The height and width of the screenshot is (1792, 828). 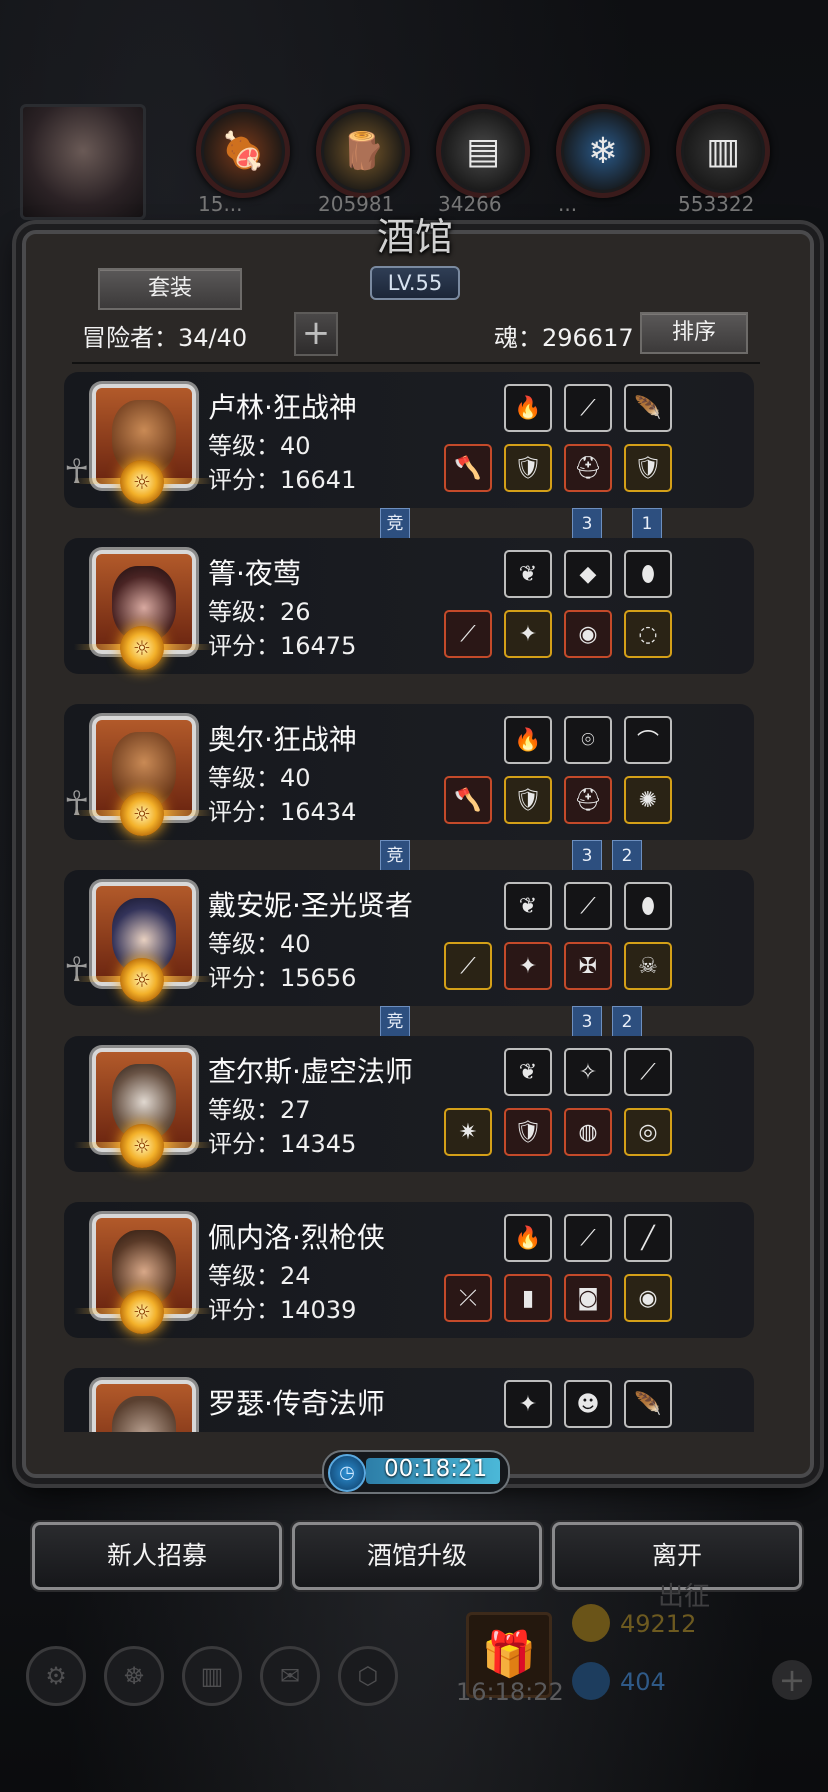 I want to click on upgrade-tavern-button: 酒馆升级, so click(x=417, y=1556).